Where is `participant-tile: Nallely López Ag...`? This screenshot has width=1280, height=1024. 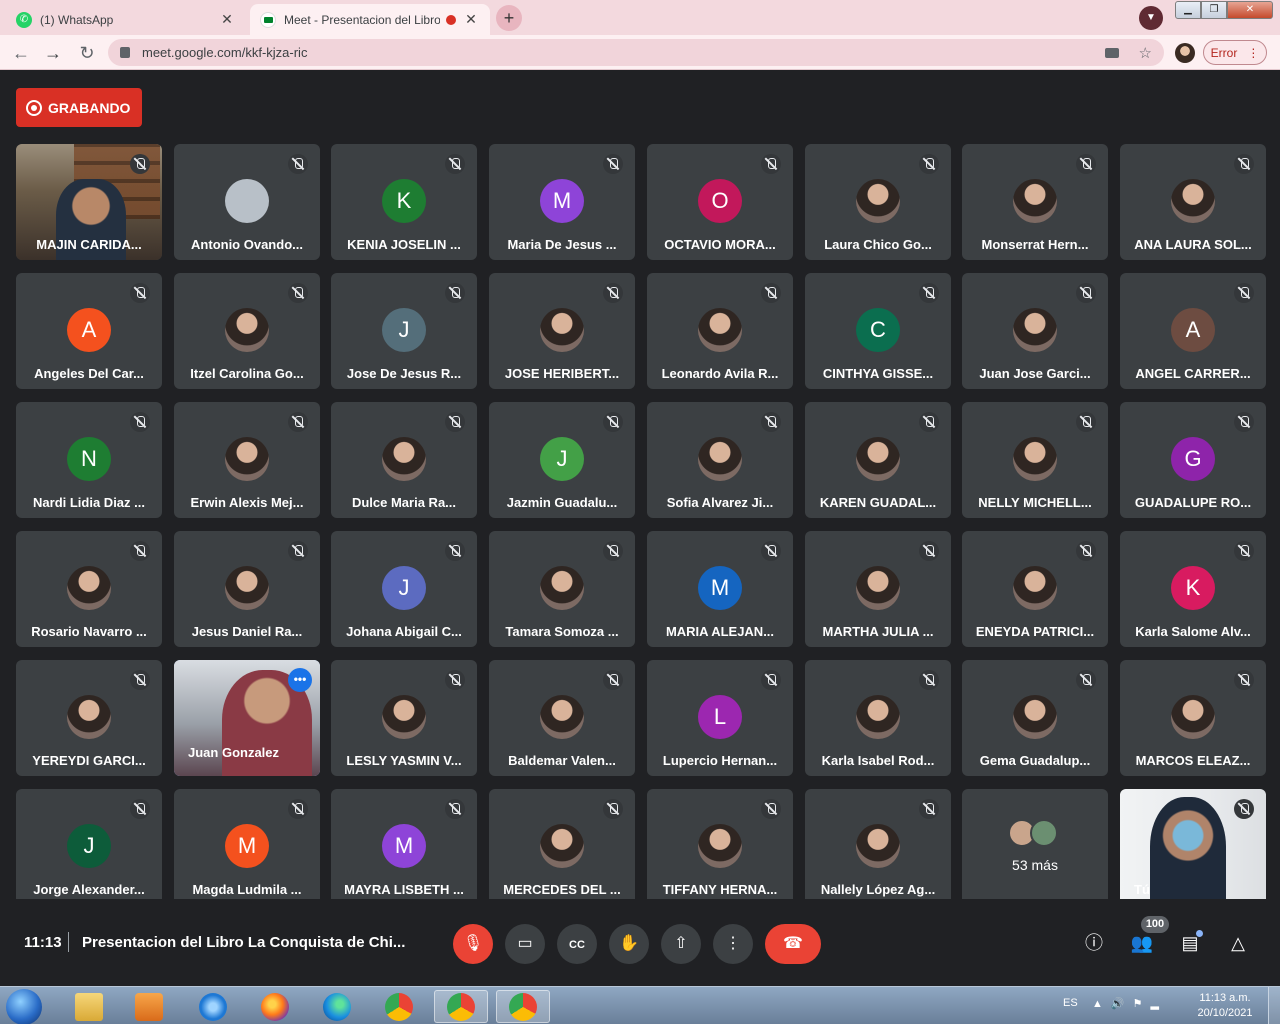 participant-tile: Nallely López Ag... is located at coordinates (878, 847).